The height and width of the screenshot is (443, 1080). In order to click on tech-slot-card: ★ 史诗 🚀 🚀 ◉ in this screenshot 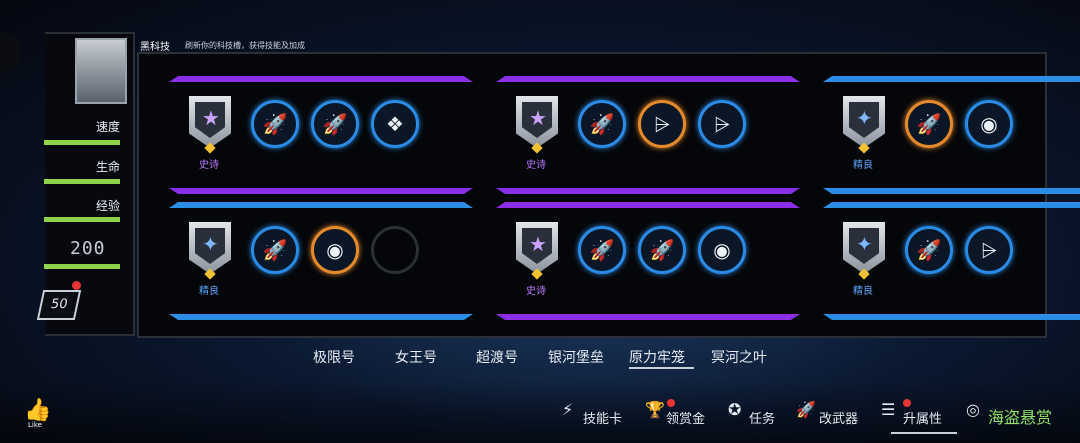, I will do `click(654, 261)`.